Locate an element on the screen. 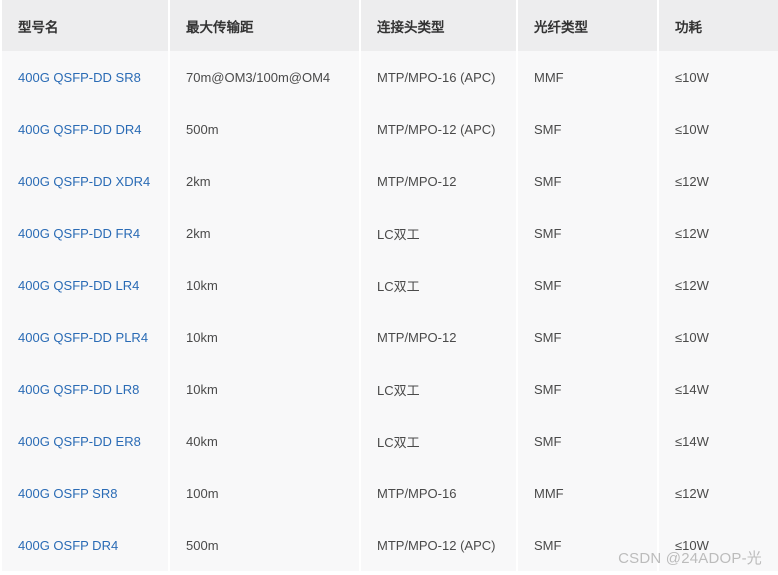 The width and height of the screenshot is (778, 575). model-link: 400G QSFP-DD DR4 is located at coordinates (80, 129).